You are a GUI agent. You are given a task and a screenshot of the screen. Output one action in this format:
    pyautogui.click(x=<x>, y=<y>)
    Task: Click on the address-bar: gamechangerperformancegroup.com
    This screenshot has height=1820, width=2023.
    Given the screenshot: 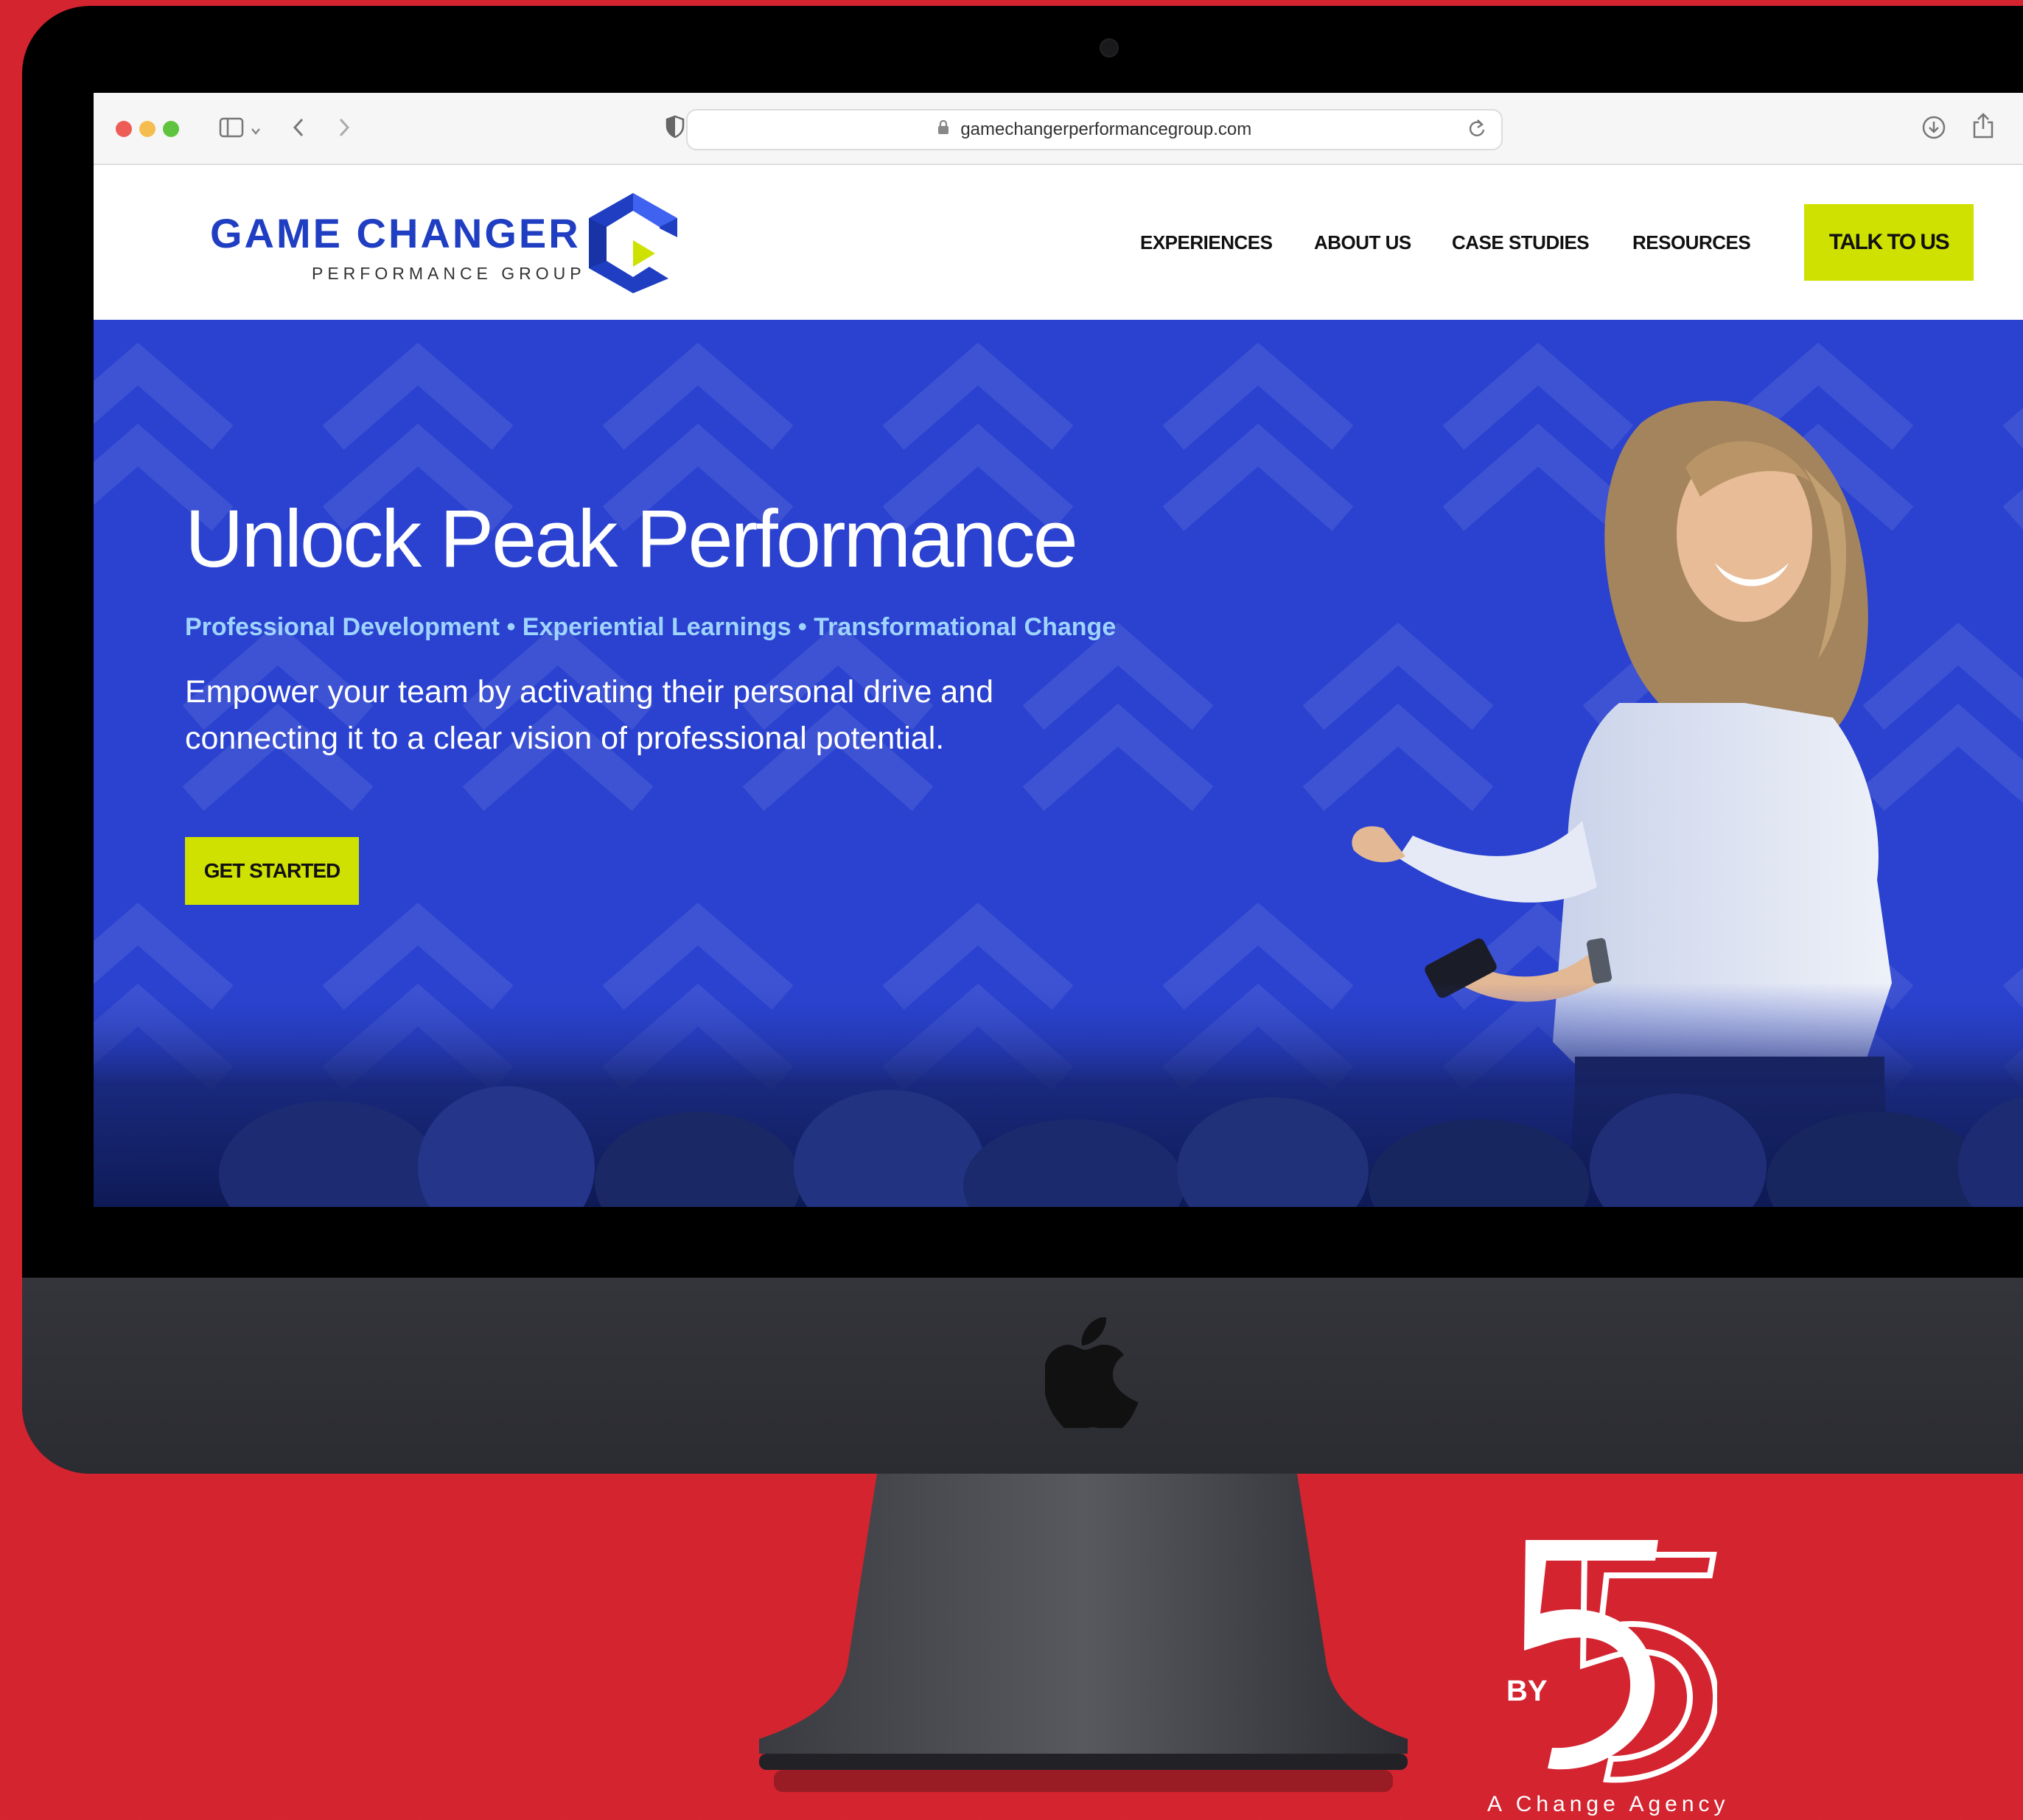 What is the action you would take?
    pyautogui.click(x=1094, y=129)
    